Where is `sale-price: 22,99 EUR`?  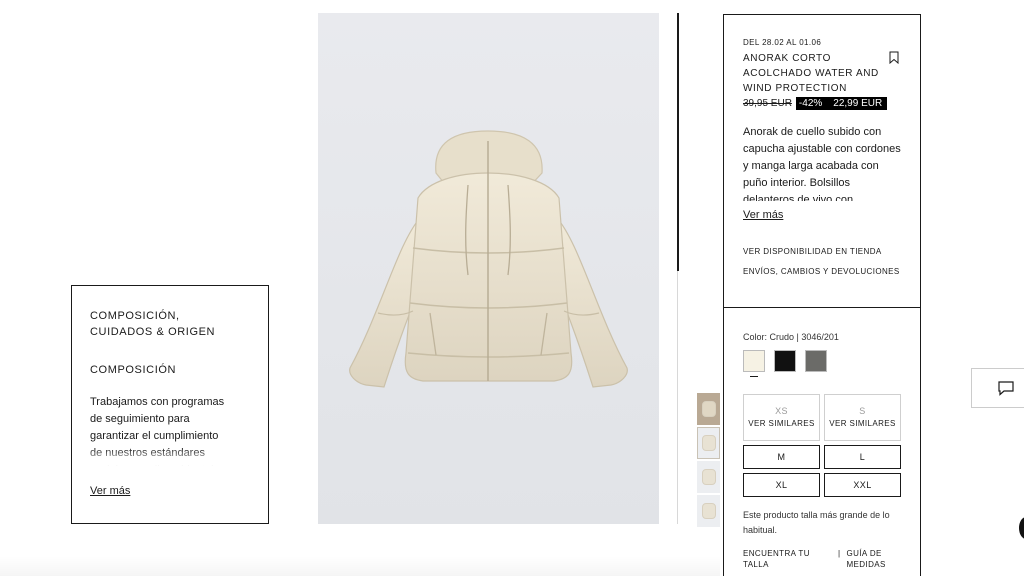
sale-price: 22,99 EUR is located at coordinates (856, 103).